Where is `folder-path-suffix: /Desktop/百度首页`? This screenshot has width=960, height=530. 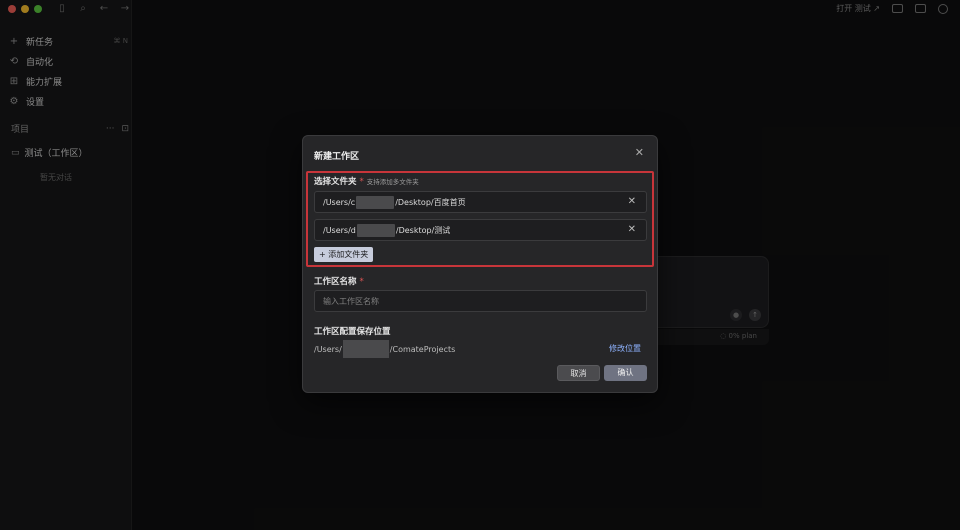 folder-path-suffix: /Desktop/百度首页 is located at coordinates (430, 202).